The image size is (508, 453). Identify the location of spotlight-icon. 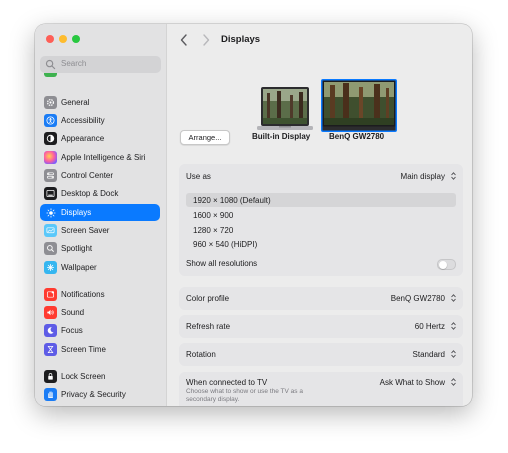
(50, 248).